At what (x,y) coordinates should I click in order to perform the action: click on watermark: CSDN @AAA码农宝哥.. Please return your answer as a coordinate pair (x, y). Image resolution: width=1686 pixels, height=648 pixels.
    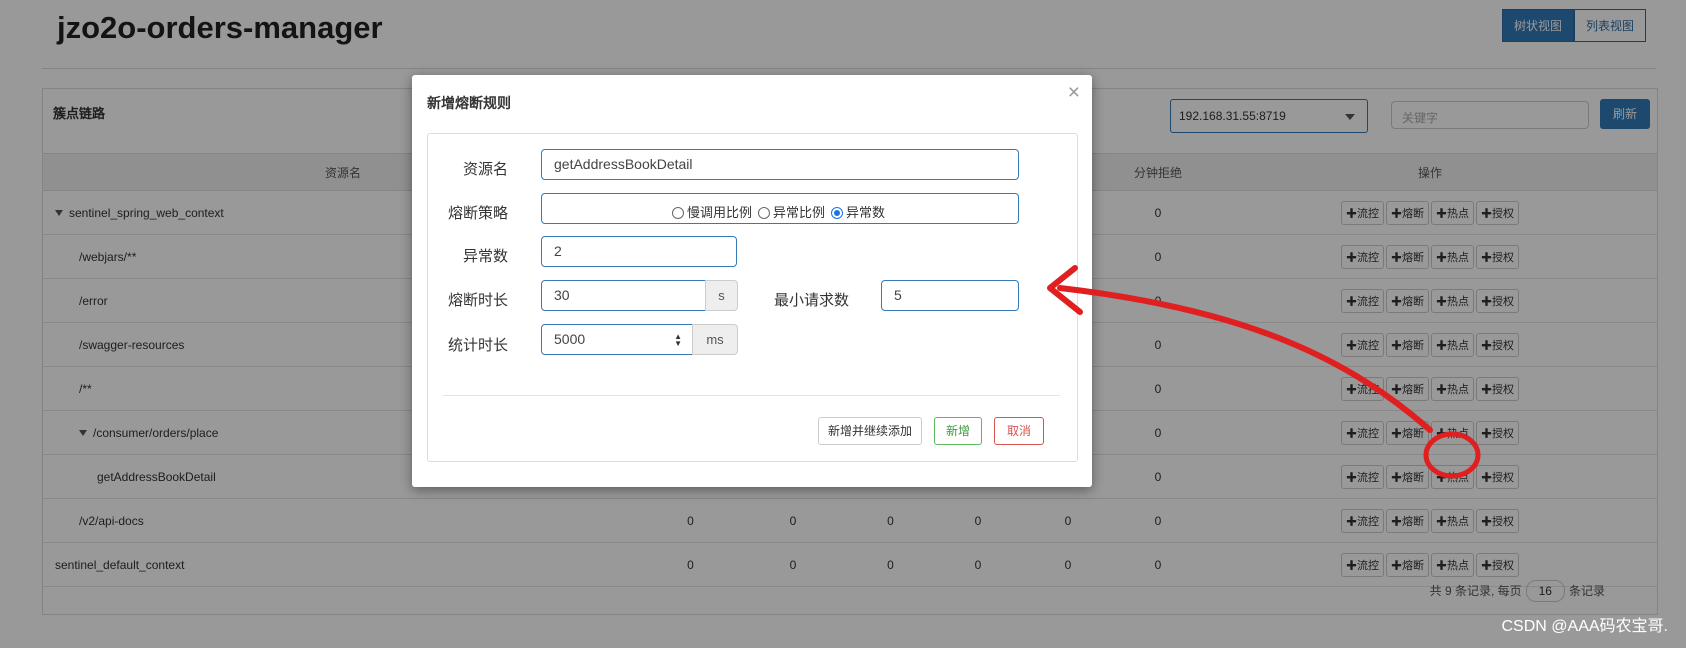
    Looking at the image, I should click on (1585, 626).